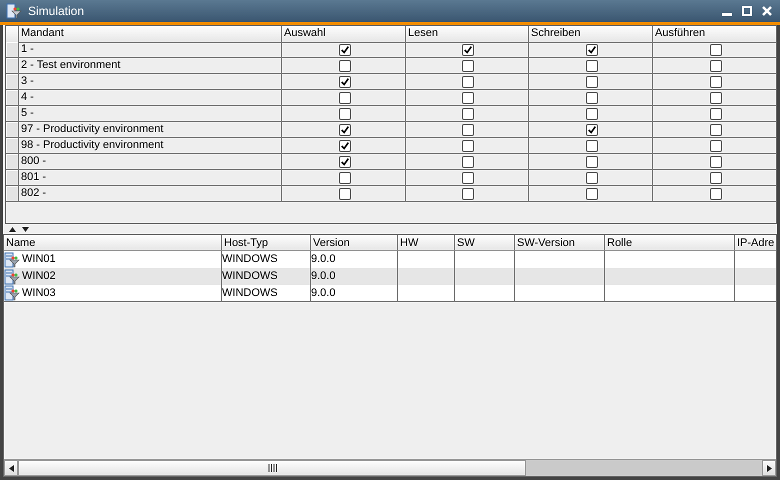 The width and height of the screenshot is (780, 480). I want to click on grip-icon, so click(272, 468).